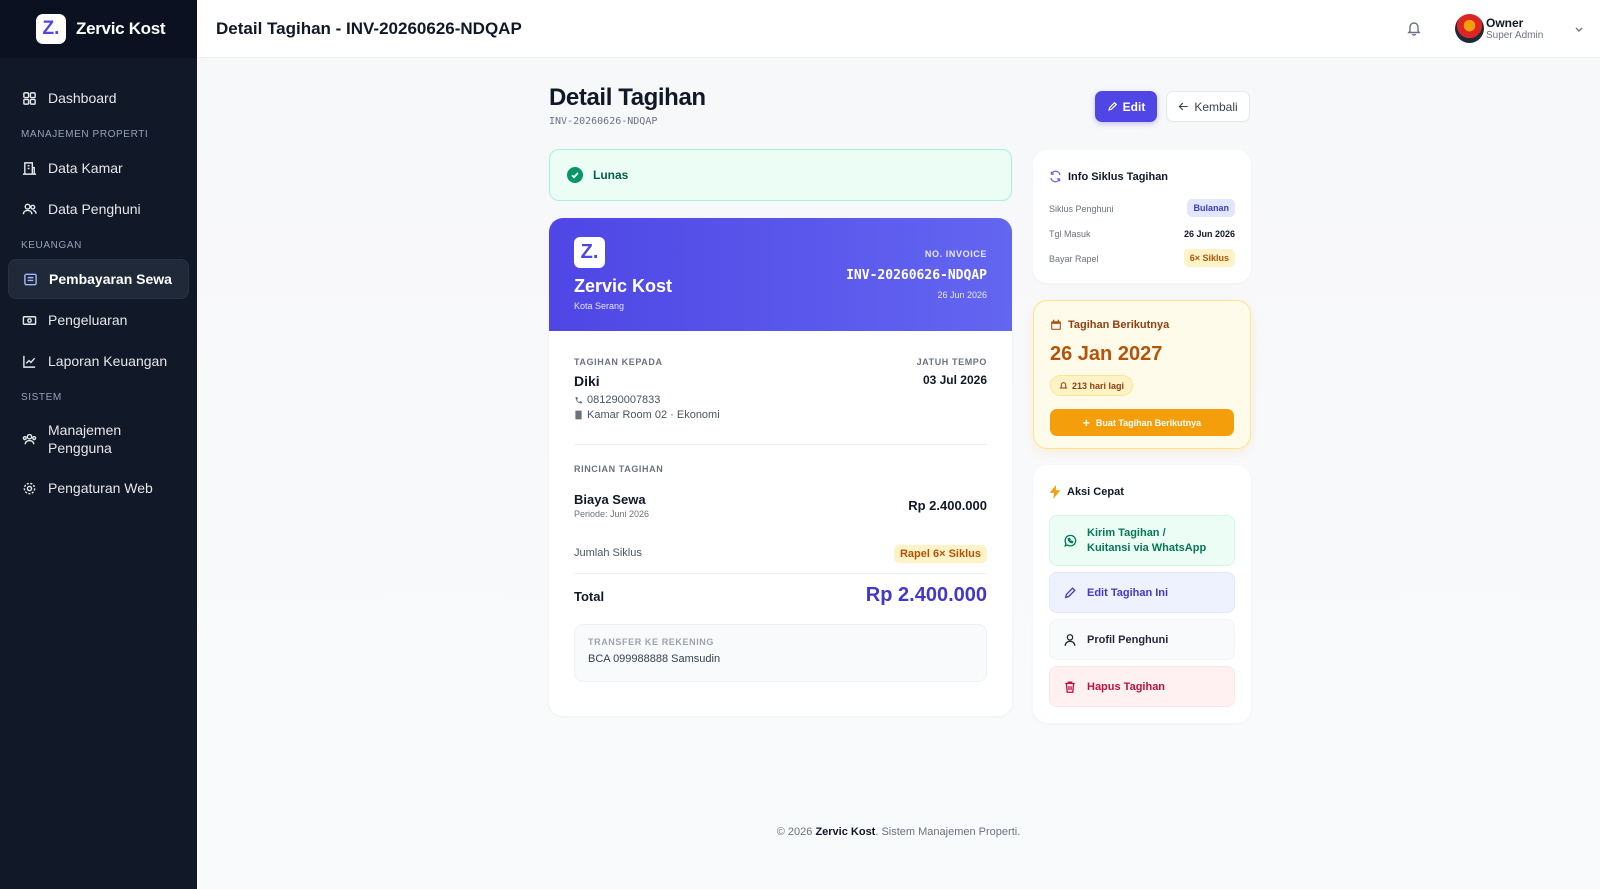 The image size is (1600, 889). I want to click on sidebar-item-pembayaran-sewa: Pembayaran Sewa, so click(98, 279).